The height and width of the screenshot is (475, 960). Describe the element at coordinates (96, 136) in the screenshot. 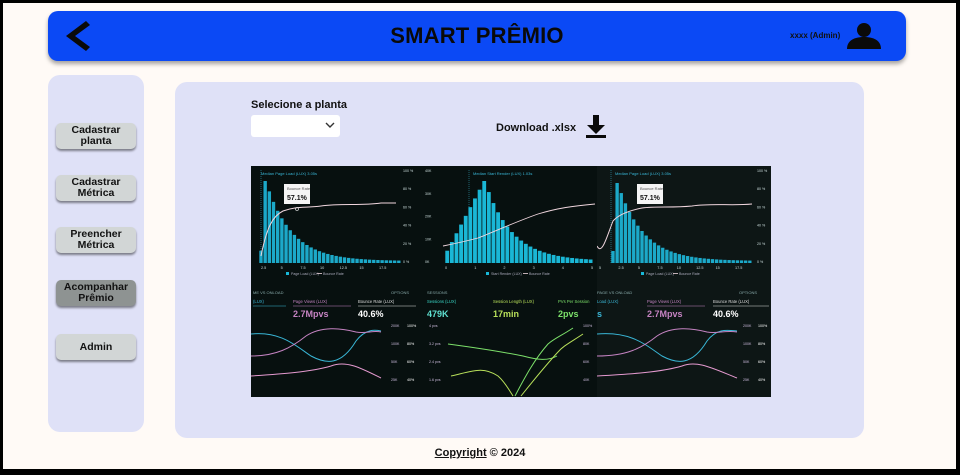

I see `sidebar-item-cadastrar-planta: Cadastrar planta` at that location.